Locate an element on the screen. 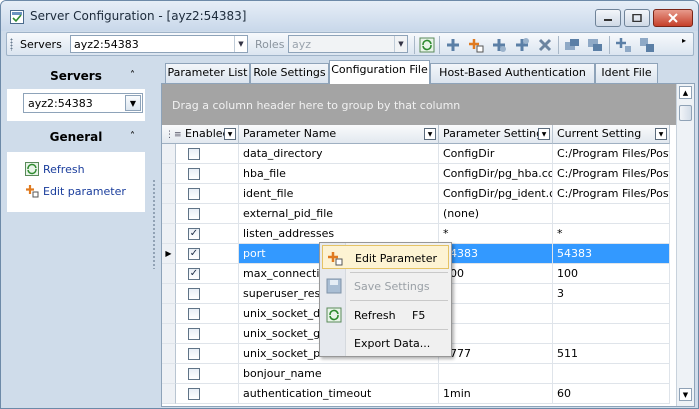 Image resolution: width=699 pixels, height=409 pixels. column-header-current-setting: Current Setting ▼ is located at coordinates (611, 134).